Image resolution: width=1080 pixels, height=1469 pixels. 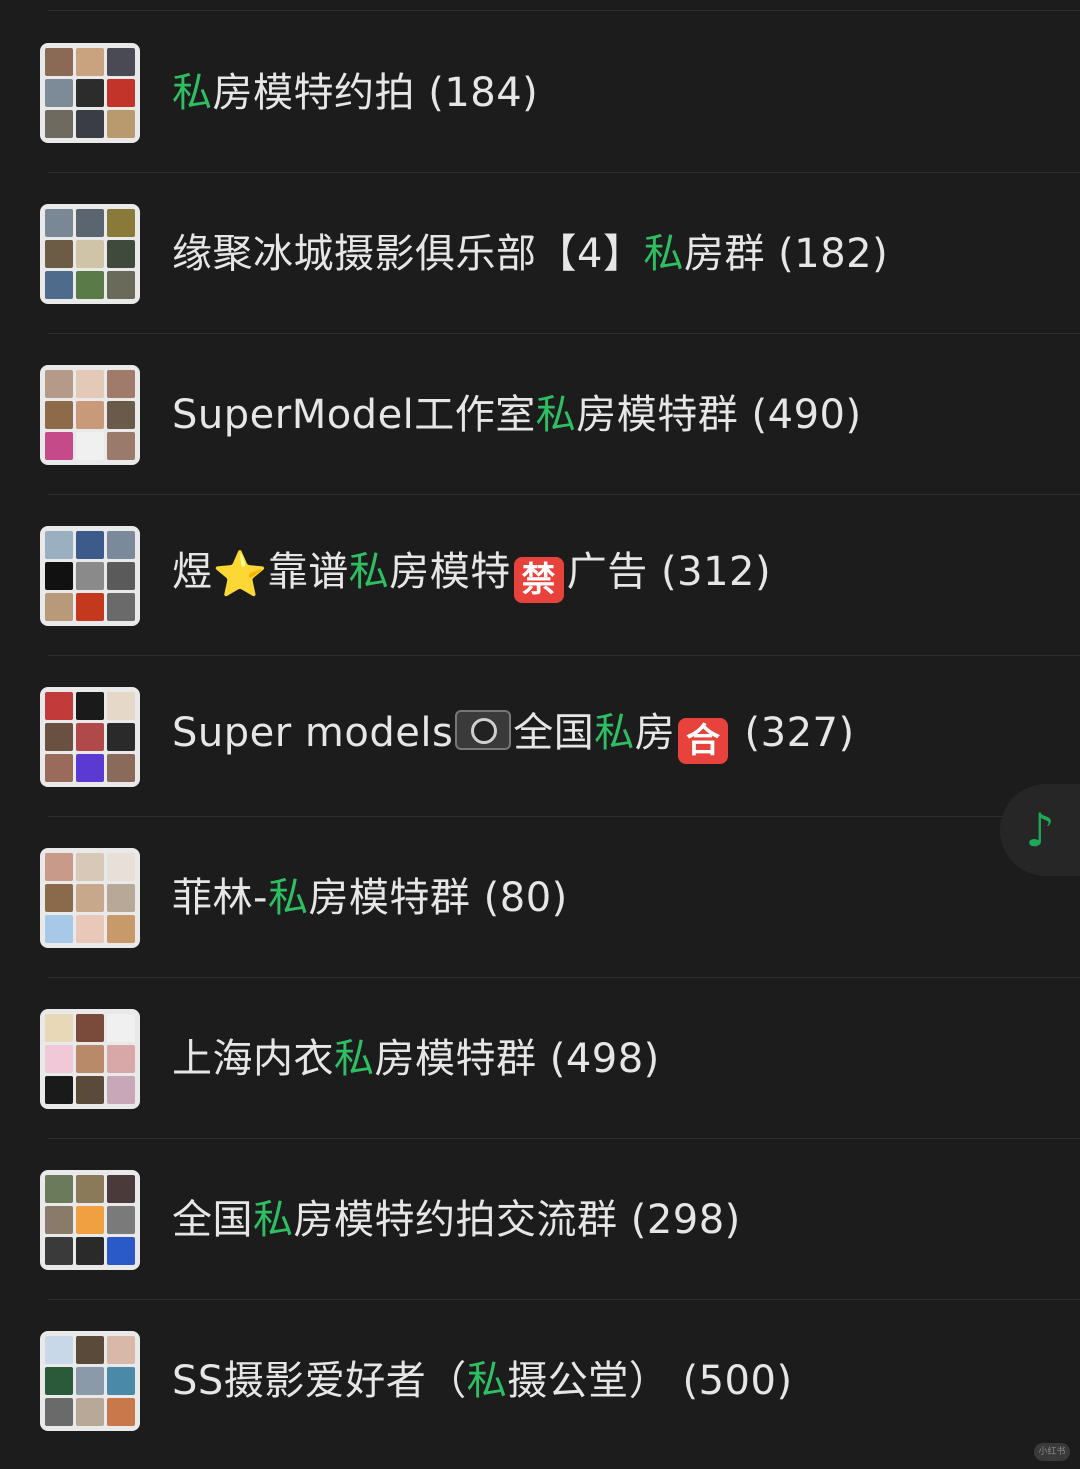 What do you see at coordinates (703, 741) in the screenshot?
I see `agreement-badge-icon: 合` at bounding box center [703, 741].